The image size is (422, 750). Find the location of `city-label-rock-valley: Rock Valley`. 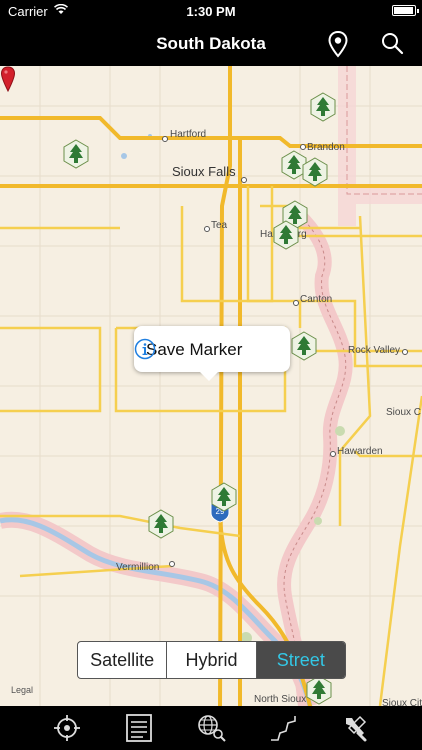

city-label-rock-valley: Rock Valley is located at coordinates (374, 350).